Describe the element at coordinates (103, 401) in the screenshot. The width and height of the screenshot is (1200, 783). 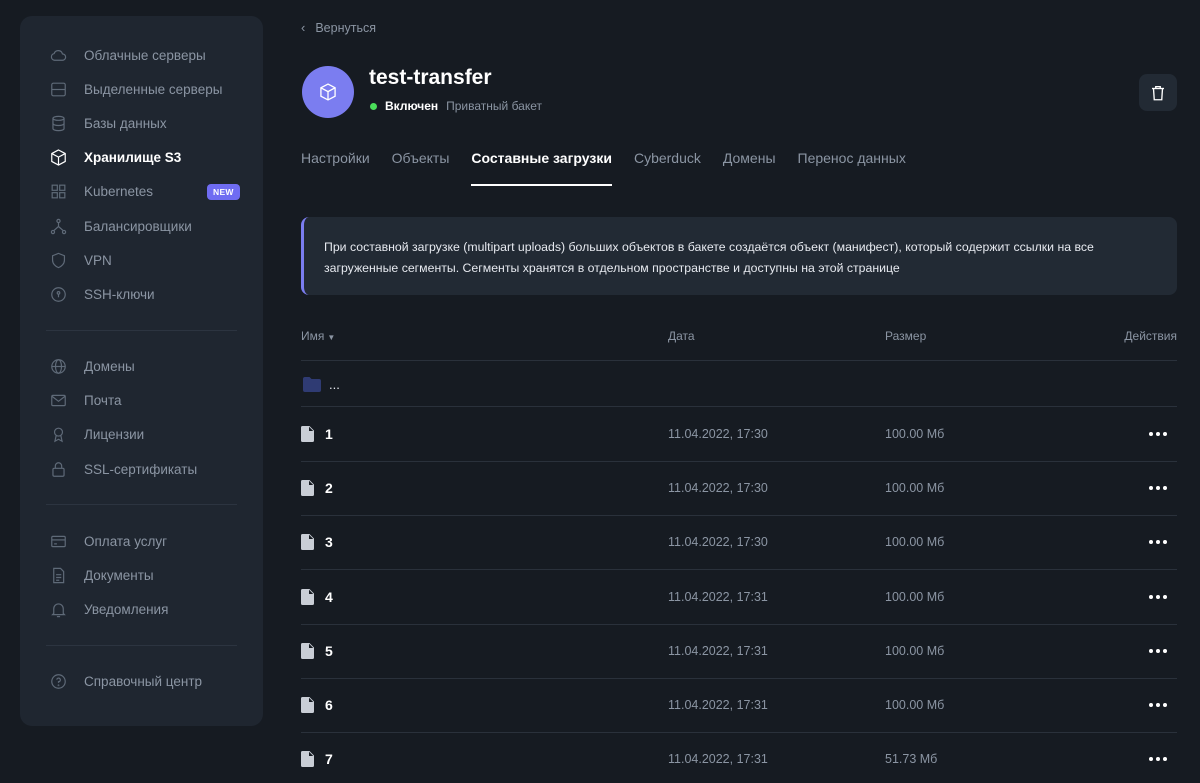
I see `sidebar-item-label: Почта` at that location.